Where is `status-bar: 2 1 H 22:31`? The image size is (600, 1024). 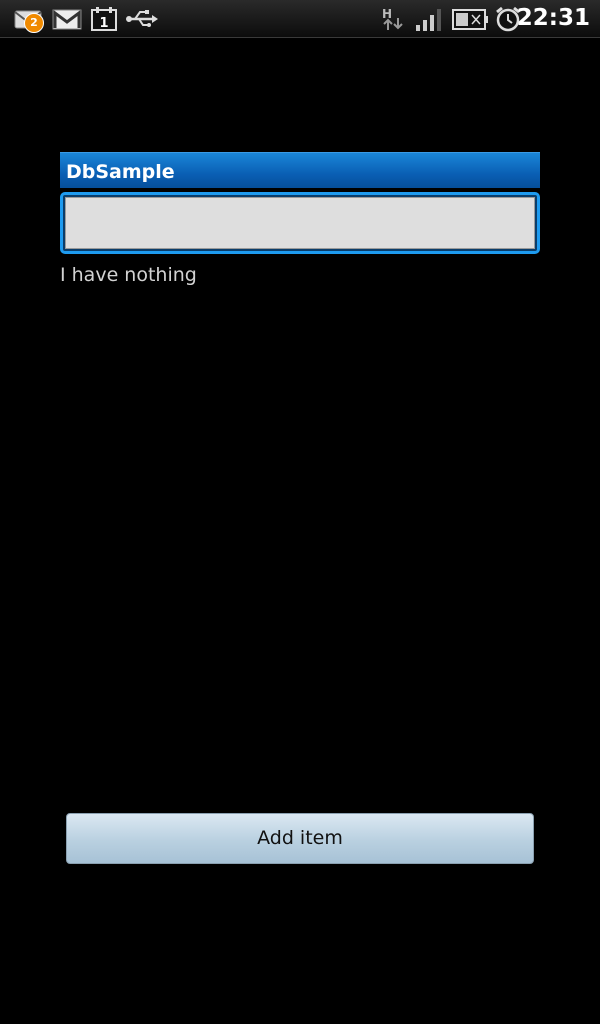 status-bar: 2 1 H 22:31 is located at coordinates (300, 19).